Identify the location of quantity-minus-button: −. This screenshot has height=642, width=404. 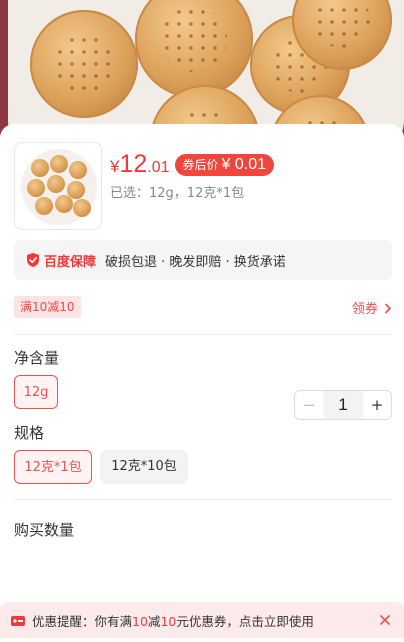
(309, 405).